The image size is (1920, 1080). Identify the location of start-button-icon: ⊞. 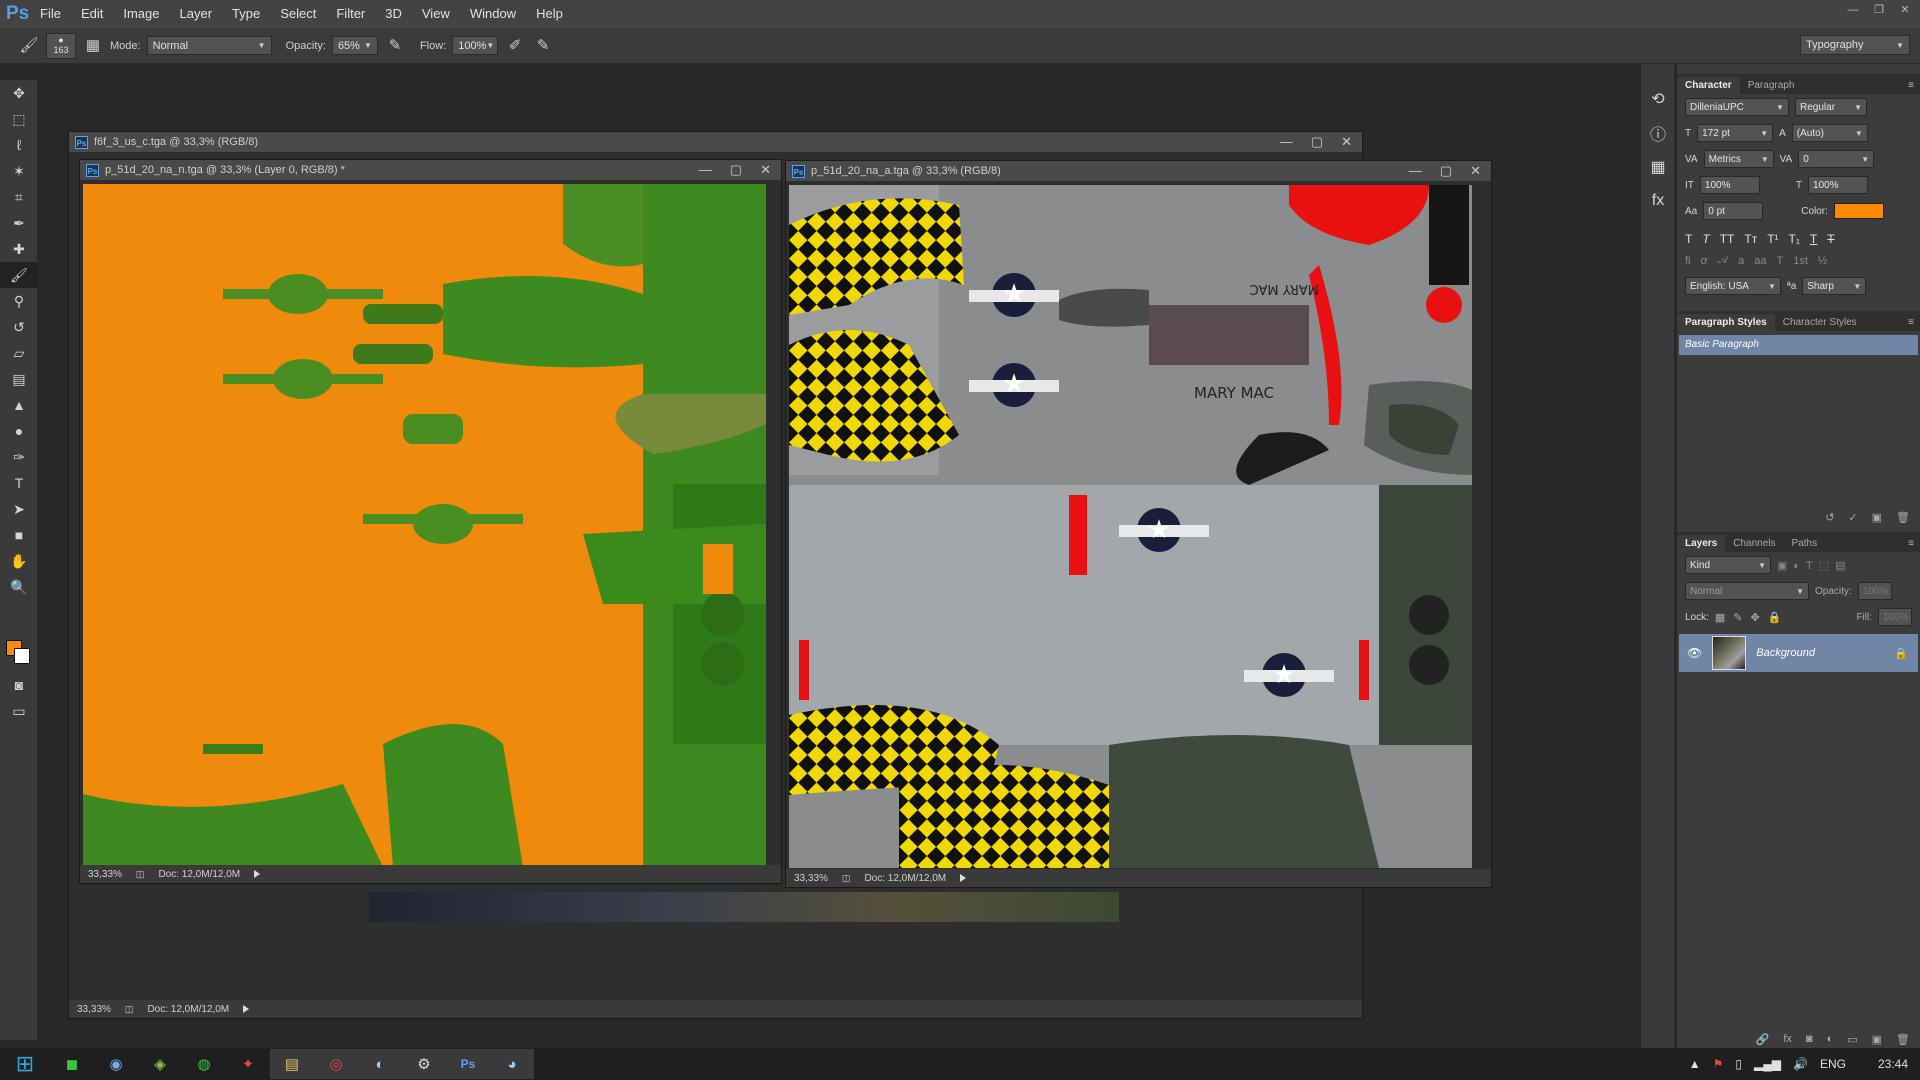
(25, 1064).